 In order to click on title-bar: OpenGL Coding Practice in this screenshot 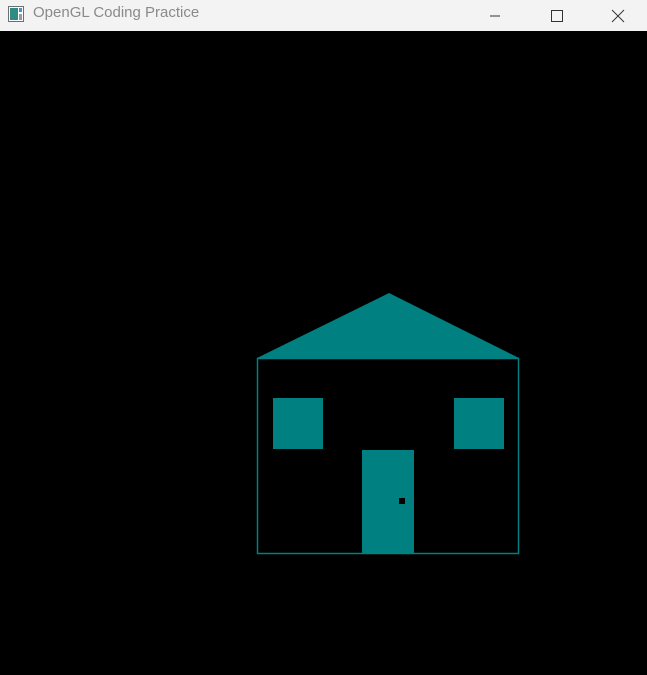, I will do `click(323, 15)`.